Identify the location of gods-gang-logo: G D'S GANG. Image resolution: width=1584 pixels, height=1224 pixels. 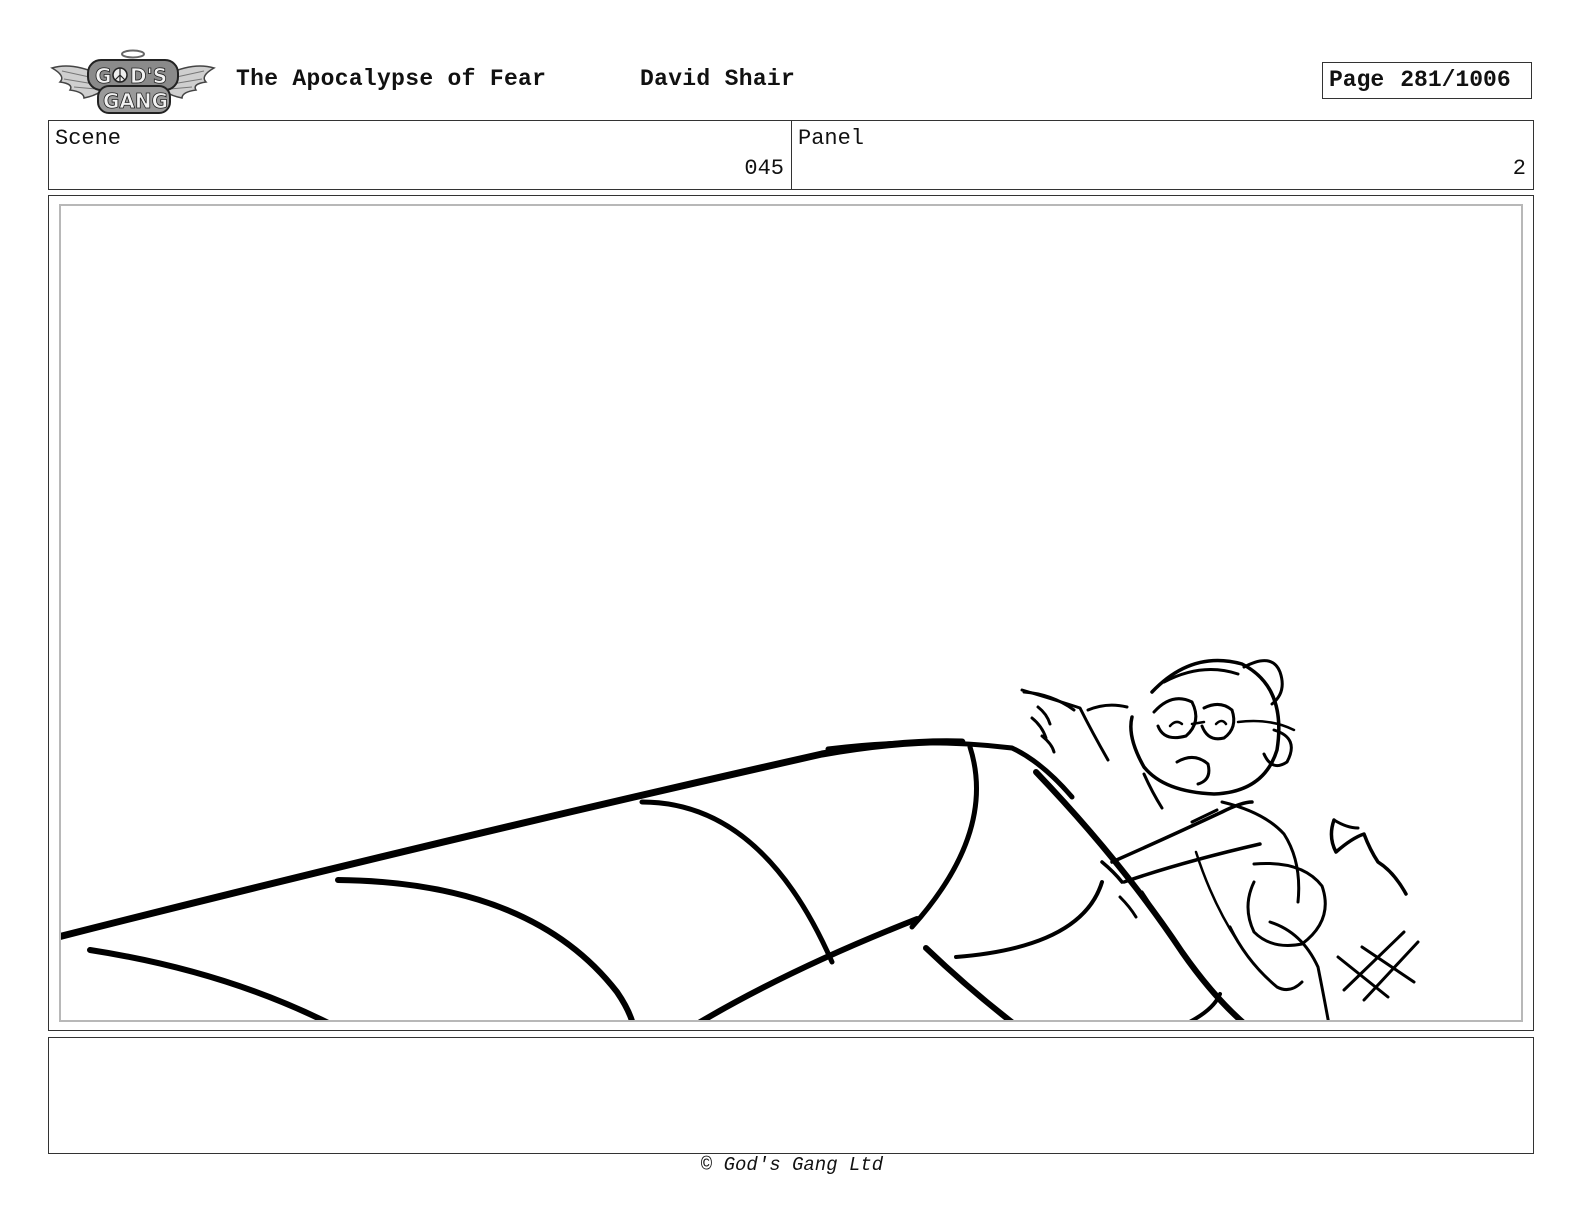
(133, 82).